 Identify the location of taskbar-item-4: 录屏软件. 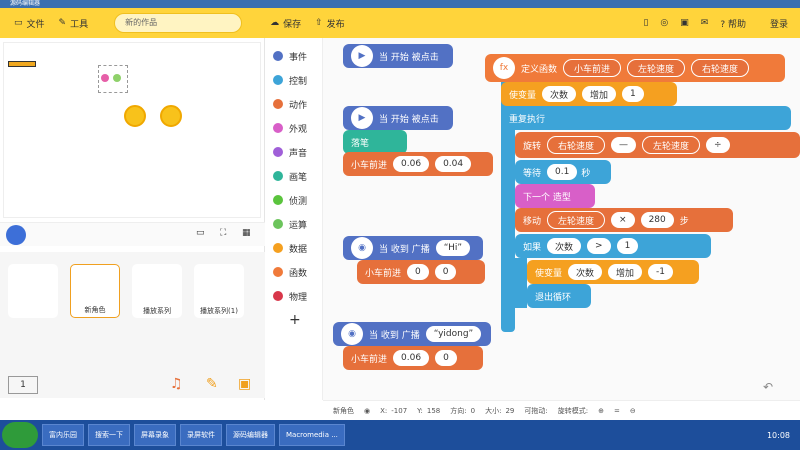
(201, 435).